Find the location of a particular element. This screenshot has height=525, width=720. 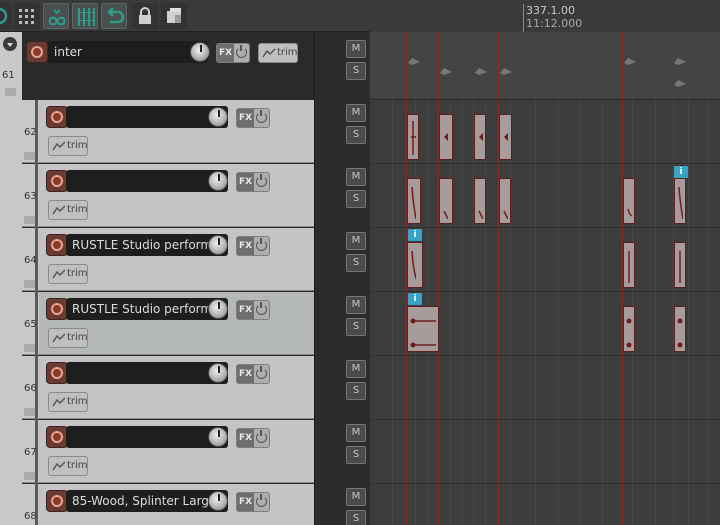

project-folder-button is located at coordinates (174, 16).